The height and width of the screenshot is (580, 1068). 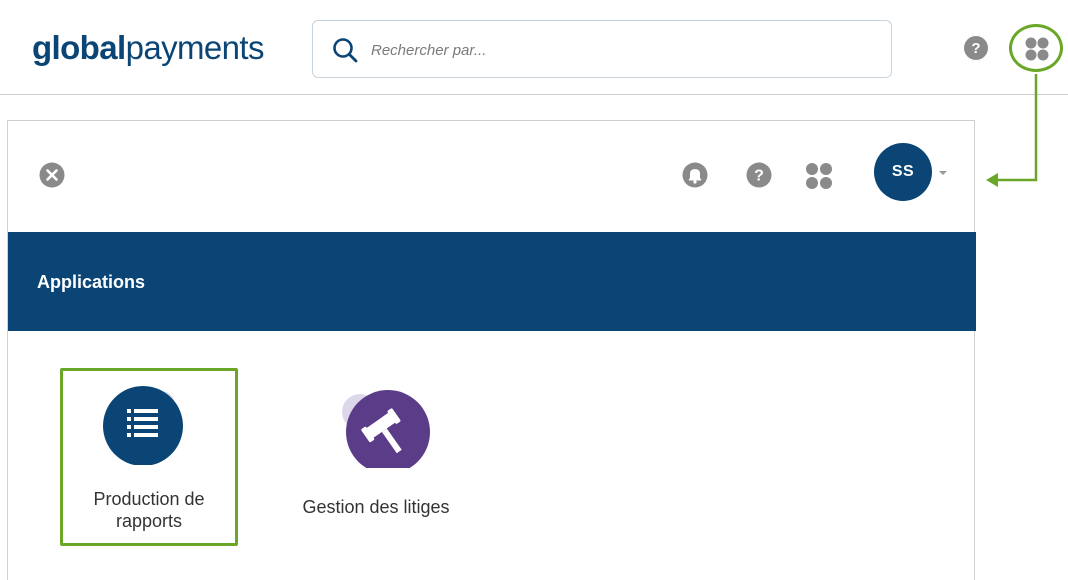 I want to click on app-tile-production-rapports: Production de rapports, so click(x=149, y=457).